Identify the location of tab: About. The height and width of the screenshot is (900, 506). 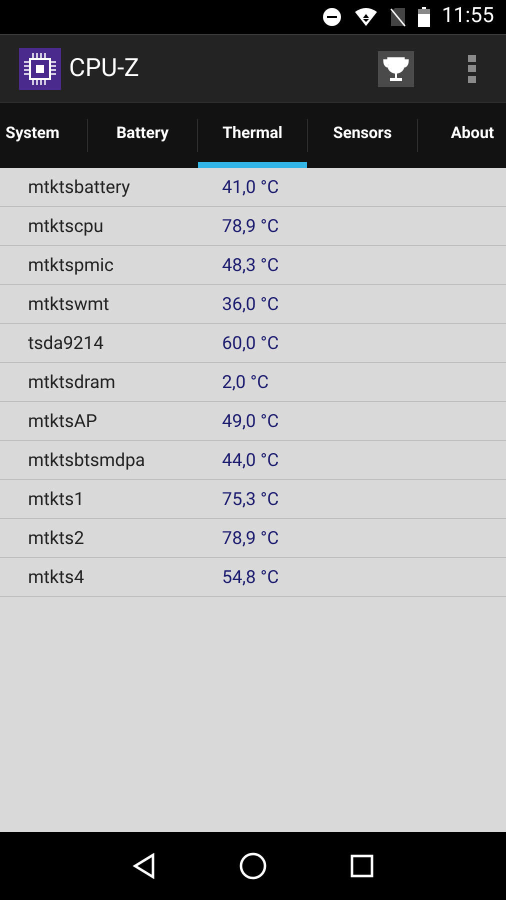
(462, 135).